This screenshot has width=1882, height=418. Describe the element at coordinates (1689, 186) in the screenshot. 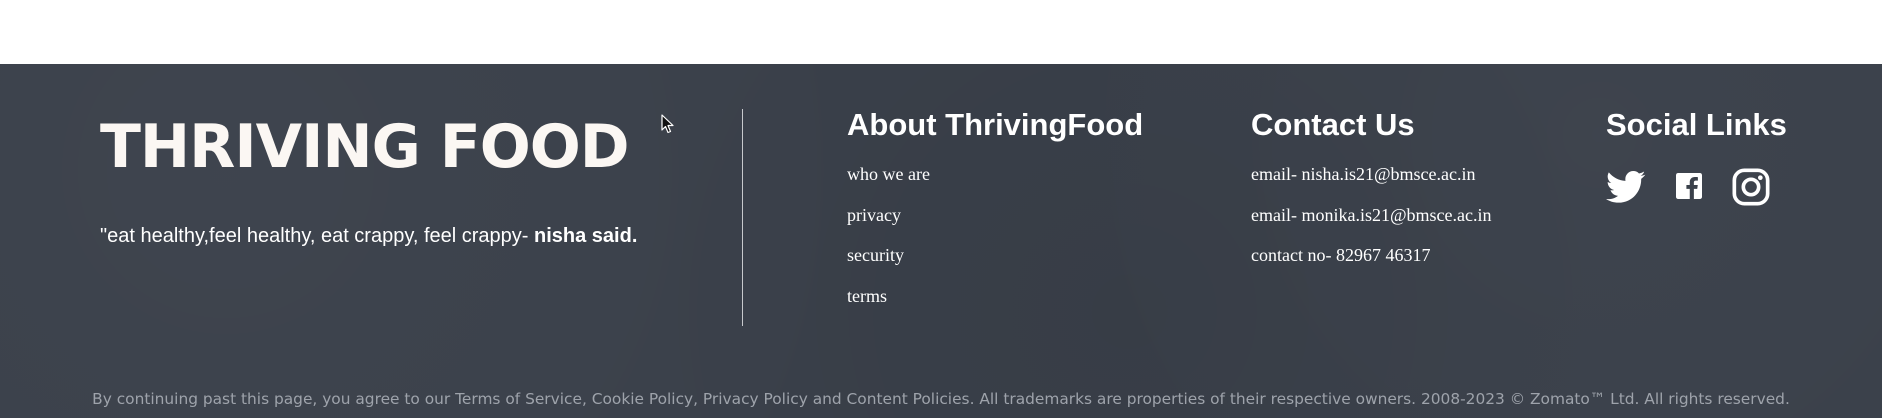

I see `facebook-icon` at that location.